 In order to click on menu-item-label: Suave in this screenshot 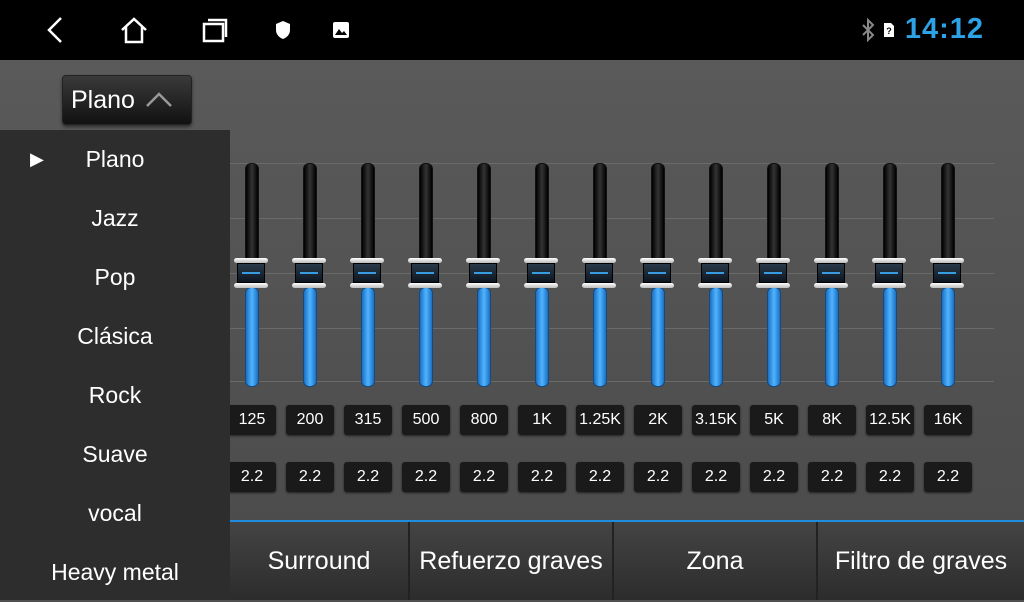, I will do `click(115, 454)`.